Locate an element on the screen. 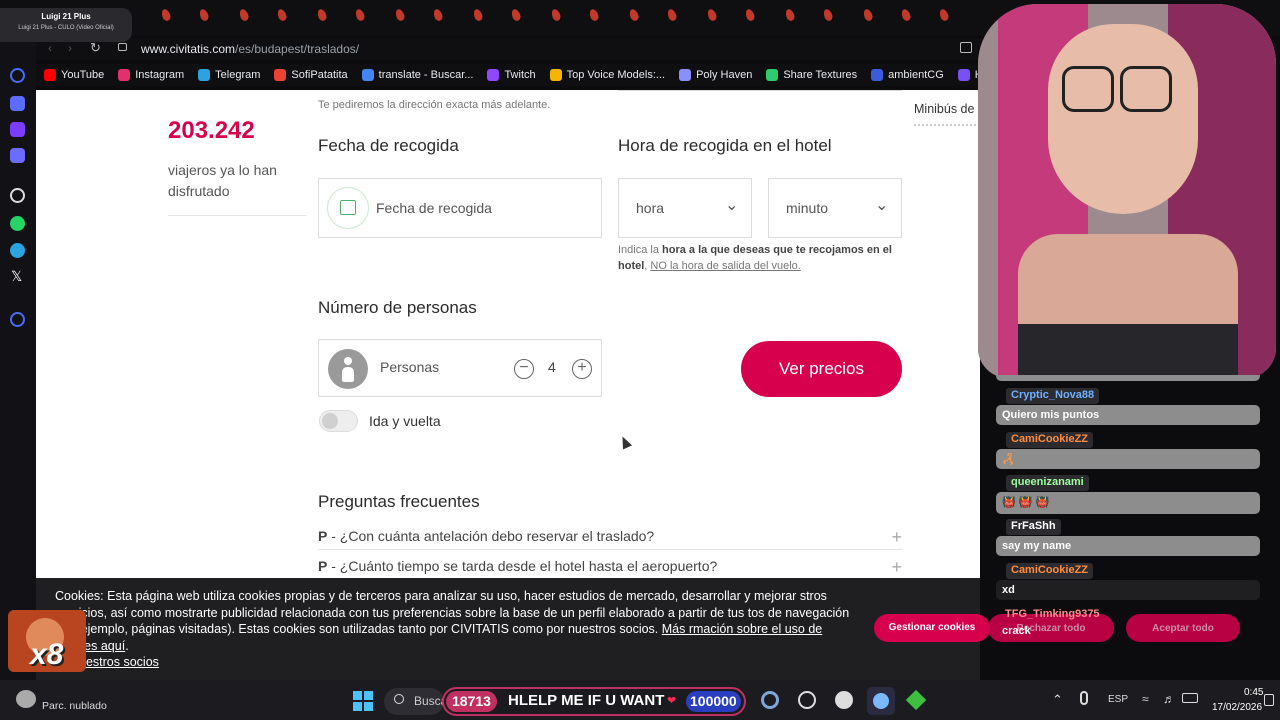 The height and width of the screenshot is (720, 1280). partners-link: uestros socios is located at coordinates (119, 662).